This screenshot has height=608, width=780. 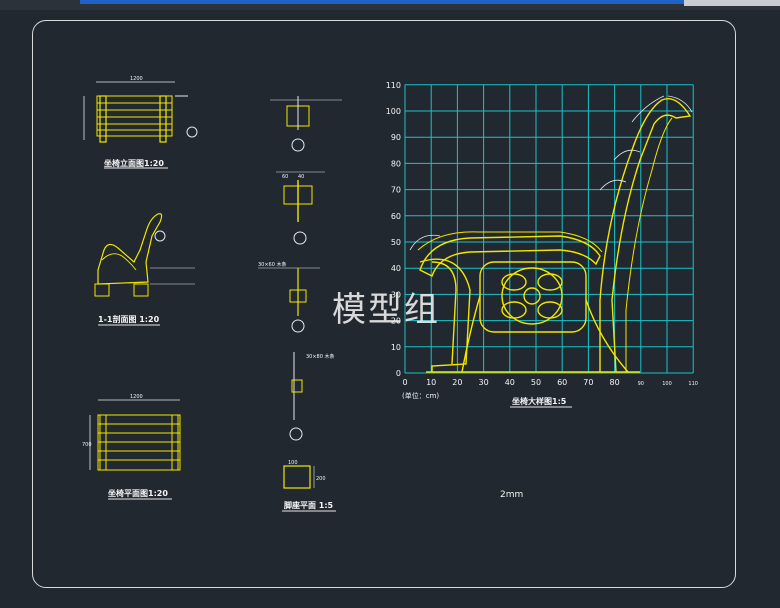 What do you see at coordinates (393, 111) in the screenshot?
I see `y-tick-label: 100` at bounding box center [393, 111].